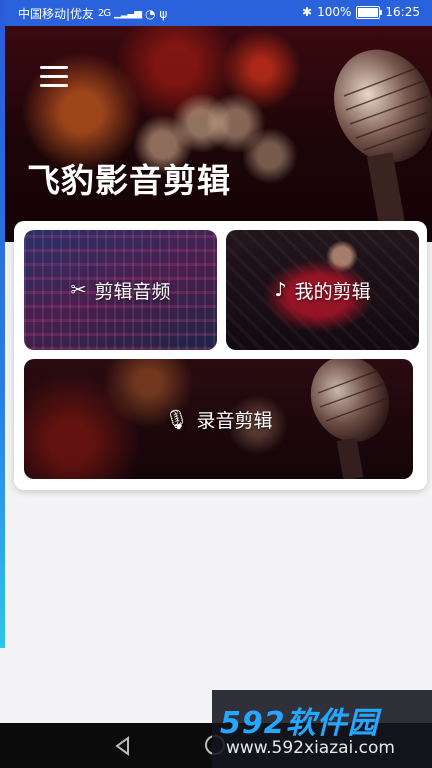 This screenshot has height=768, width=432. Describe the element at coordinates (369, 12) in the screenshot. I see `battery-icon` at that location.